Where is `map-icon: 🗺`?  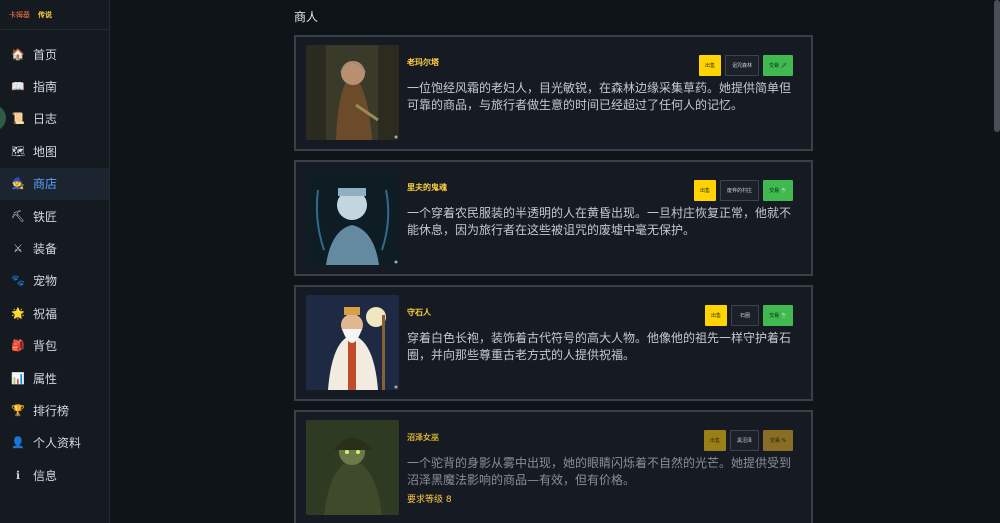
map-icon: 🗺 is located at coordinates (18, 151).